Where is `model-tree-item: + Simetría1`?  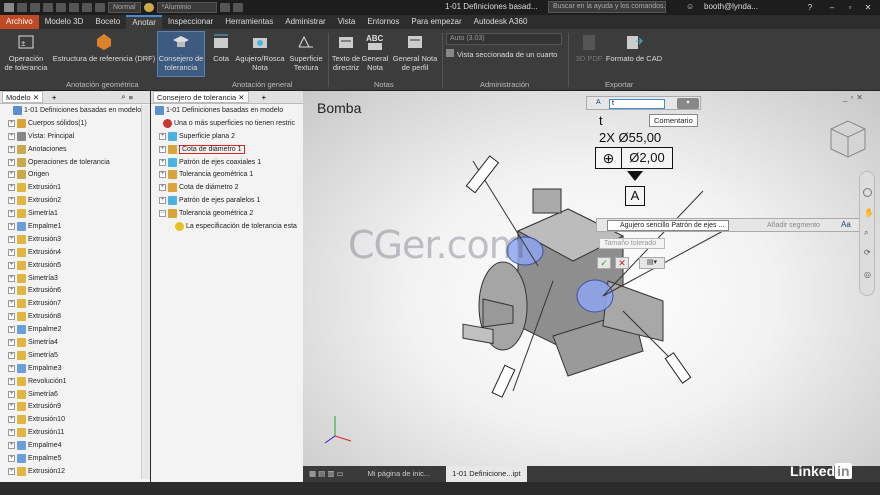 model-tree-item: + Simetría1 is located at coordinates (76, 213).